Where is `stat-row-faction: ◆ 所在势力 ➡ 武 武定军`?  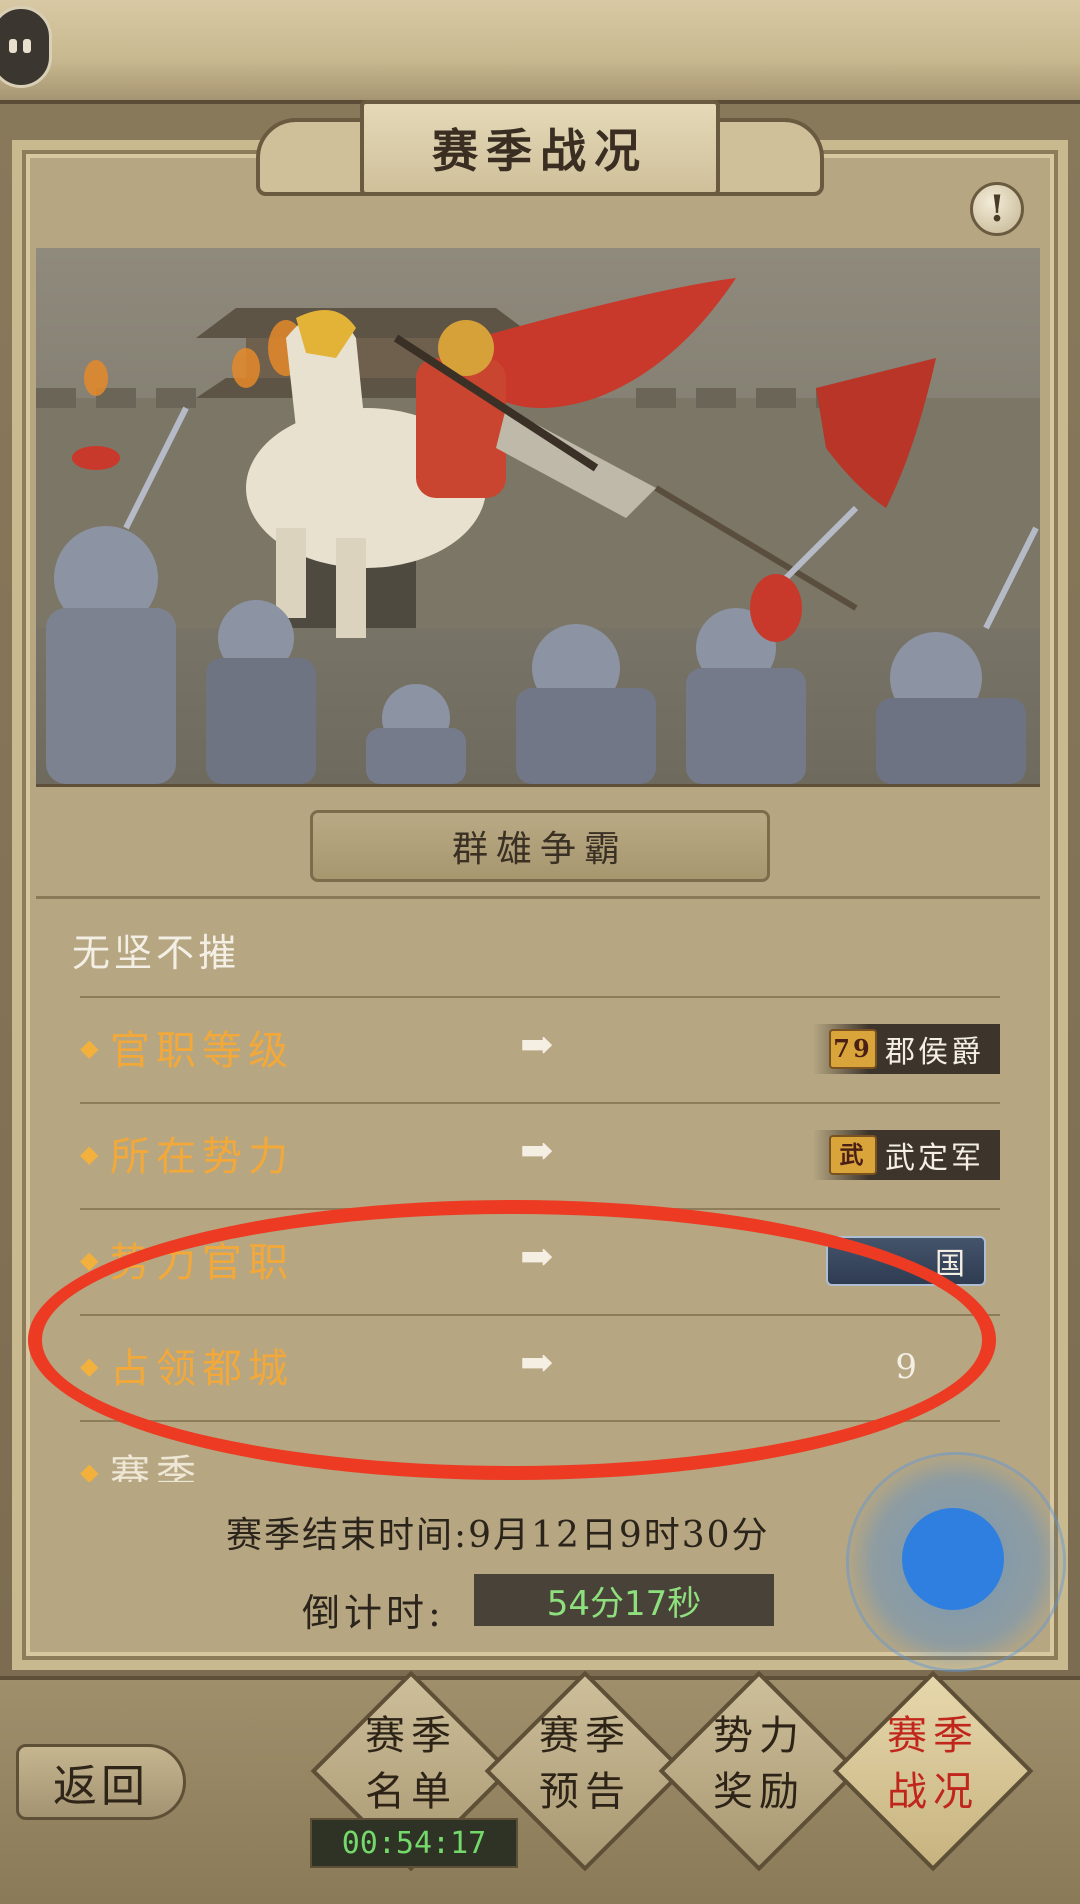 stat-row-faction: ◆ 所在势力 ➡ 武 武定军 is located at coordinates (540, 1156).